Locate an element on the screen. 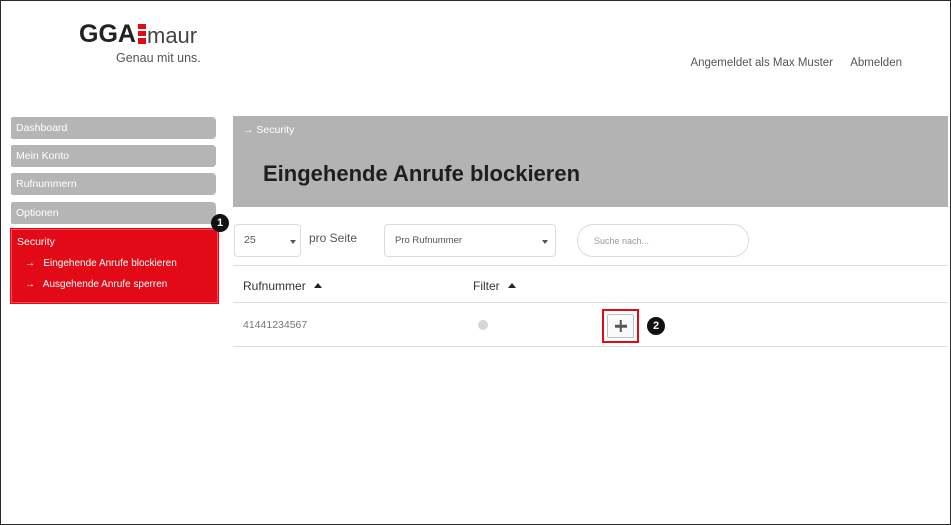 The image size is (951, 525). filter-type-select: Pro Rufnummer is located at coordinates (470, 240).